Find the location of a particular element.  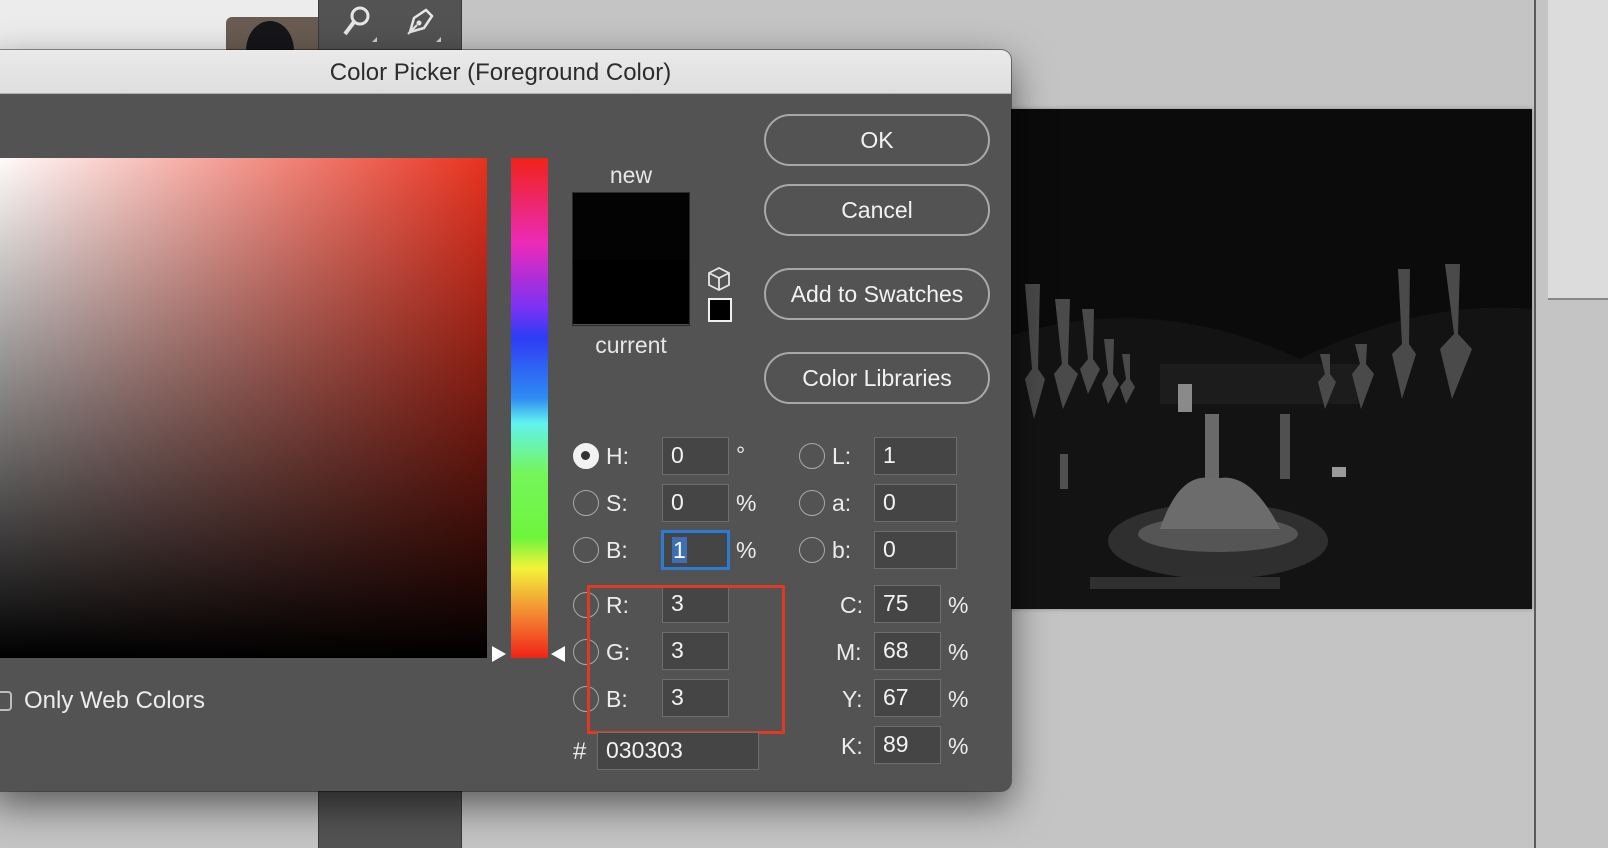

magenta-label: M: is located at coordinates (849, 652).